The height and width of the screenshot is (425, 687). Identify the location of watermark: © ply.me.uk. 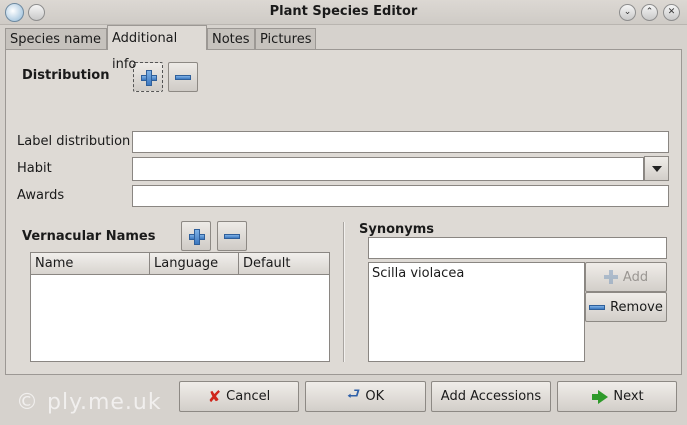
(89, 402).